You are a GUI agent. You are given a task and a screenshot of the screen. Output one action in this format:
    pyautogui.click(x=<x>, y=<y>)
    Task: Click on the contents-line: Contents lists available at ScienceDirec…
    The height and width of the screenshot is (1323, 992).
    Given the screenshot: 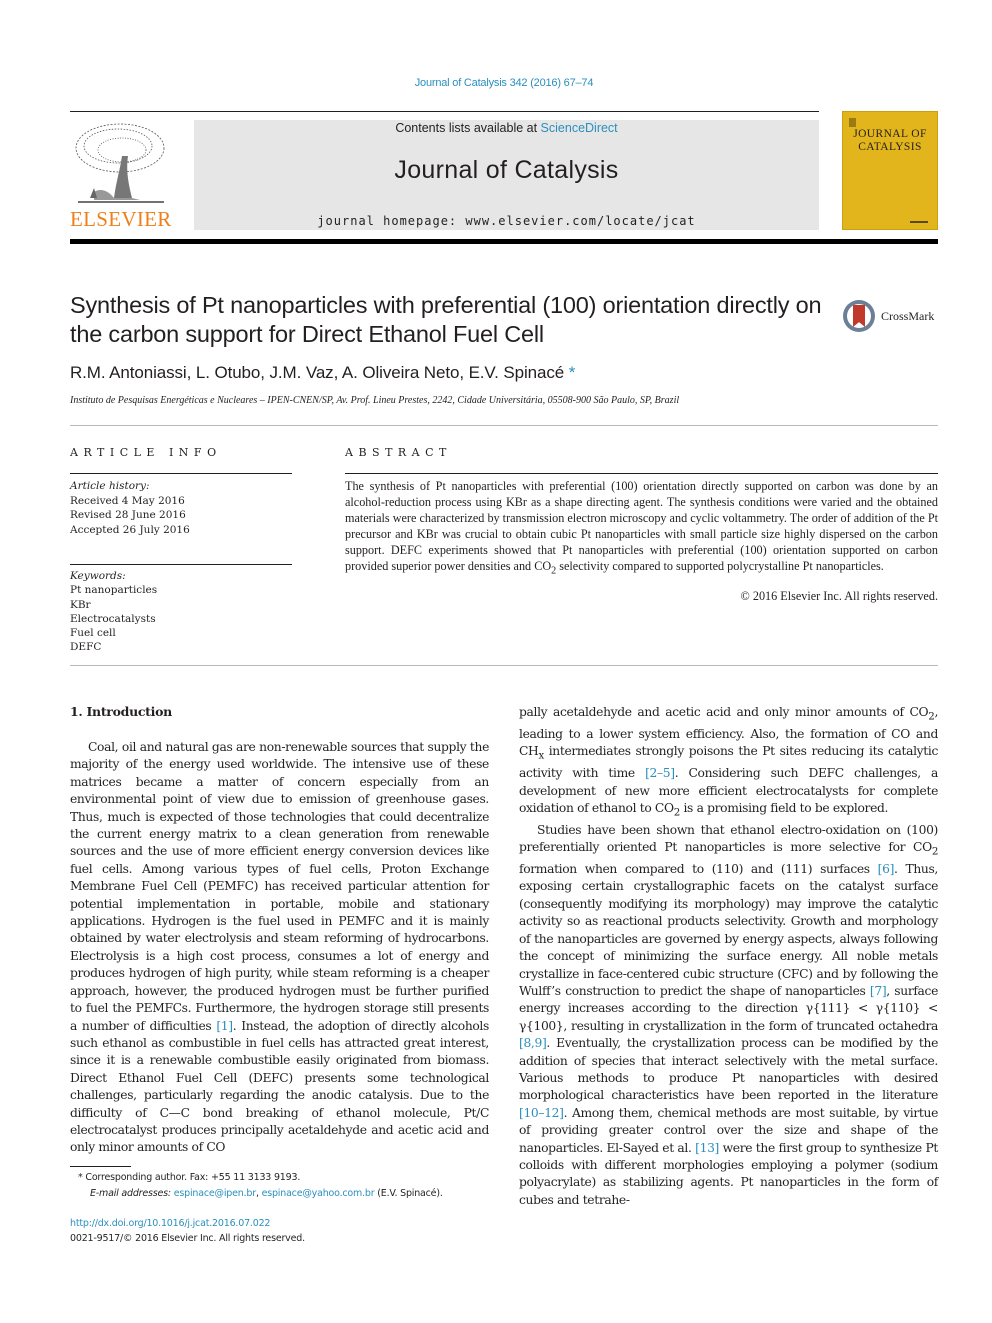 What is the action you would take?
    pyautogui.click(x=506, y=128)
    